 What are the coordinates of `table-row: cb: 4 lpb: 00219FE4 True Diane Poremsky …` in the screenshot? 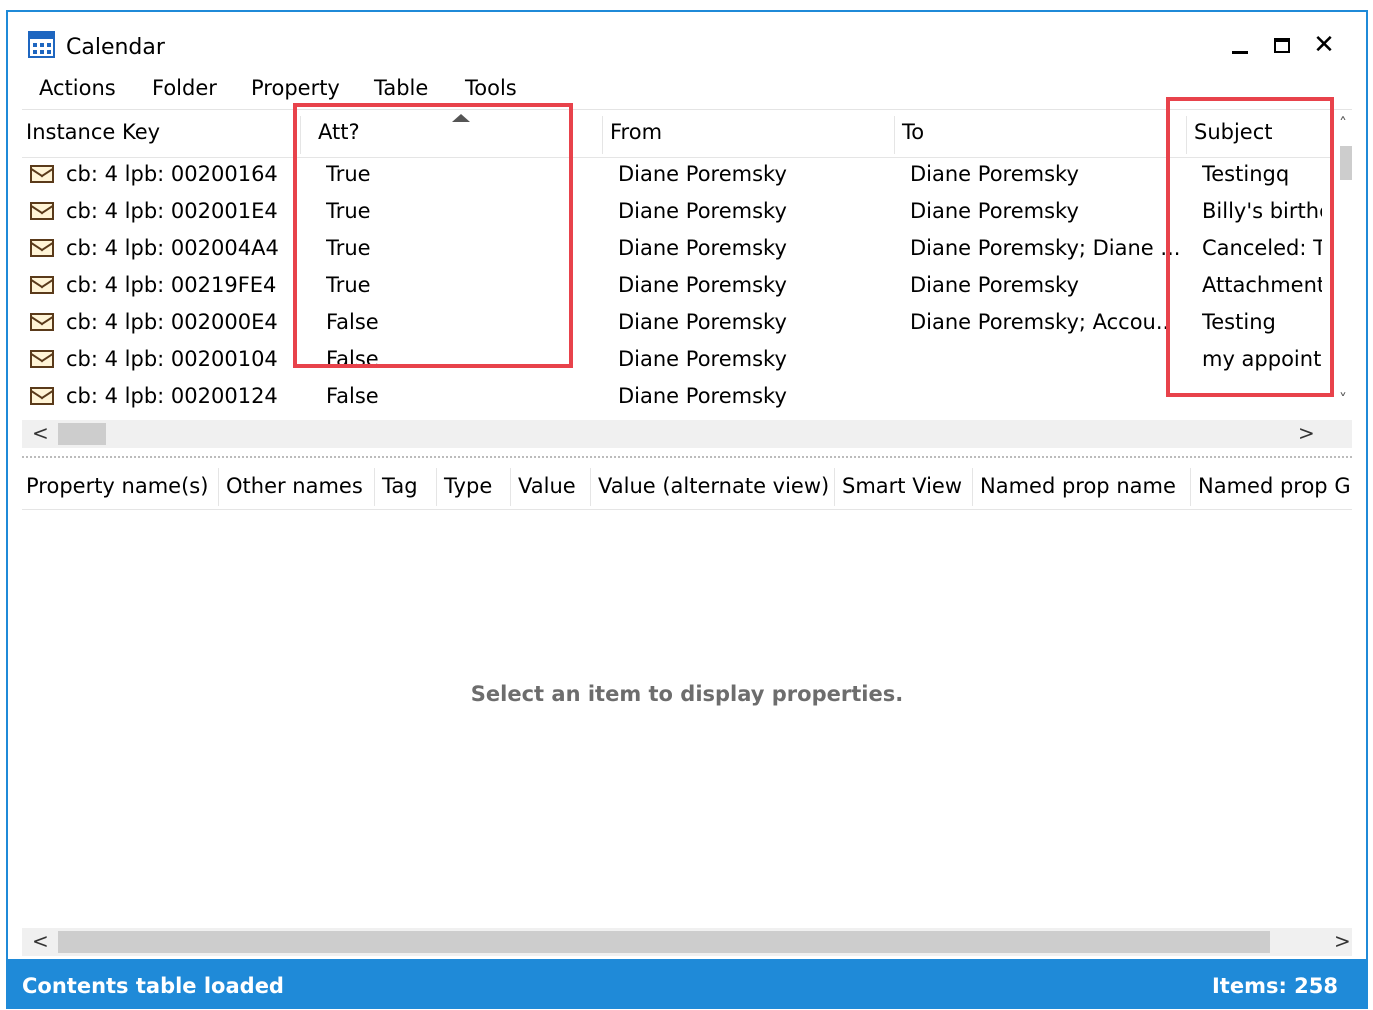 It's located at (677, 287).